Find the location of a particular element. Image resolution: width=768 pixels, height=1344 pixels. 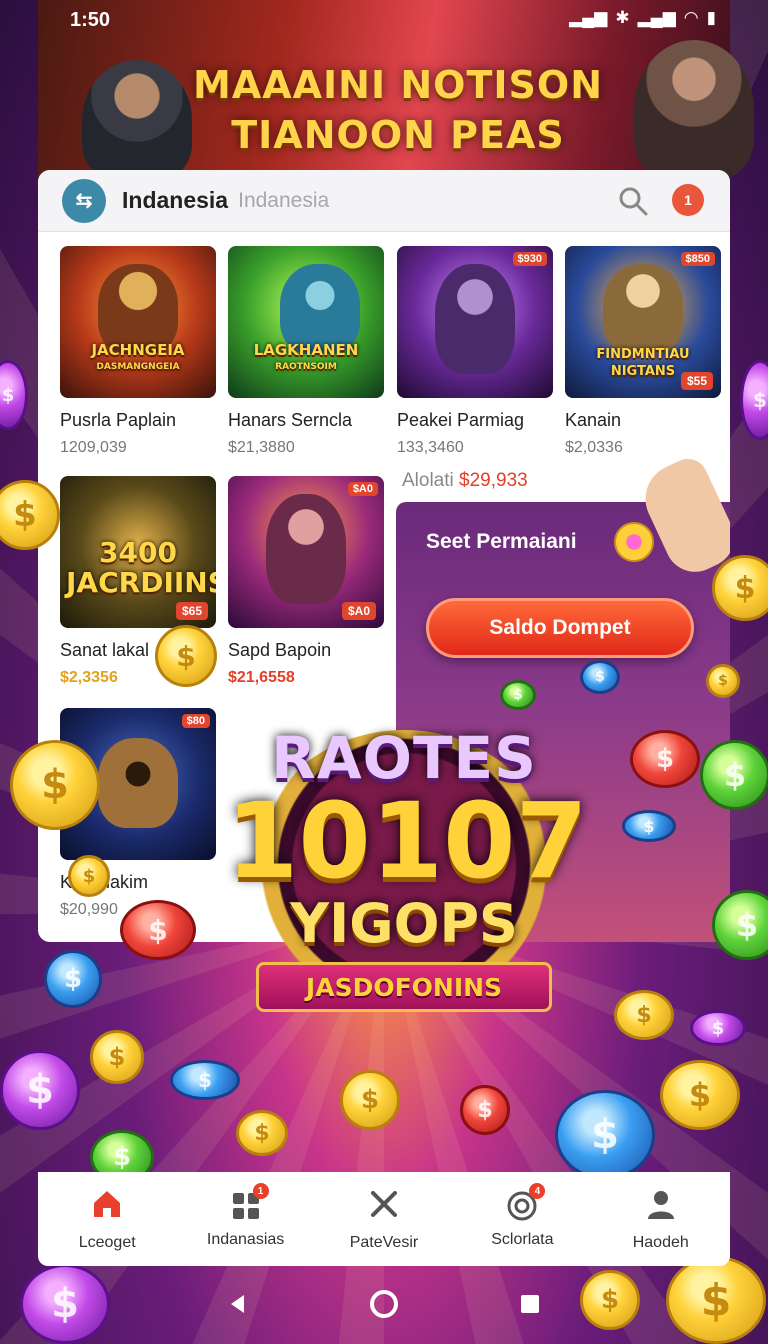

promo-title: Seet Permaiani is located at coordinates (501, 541).